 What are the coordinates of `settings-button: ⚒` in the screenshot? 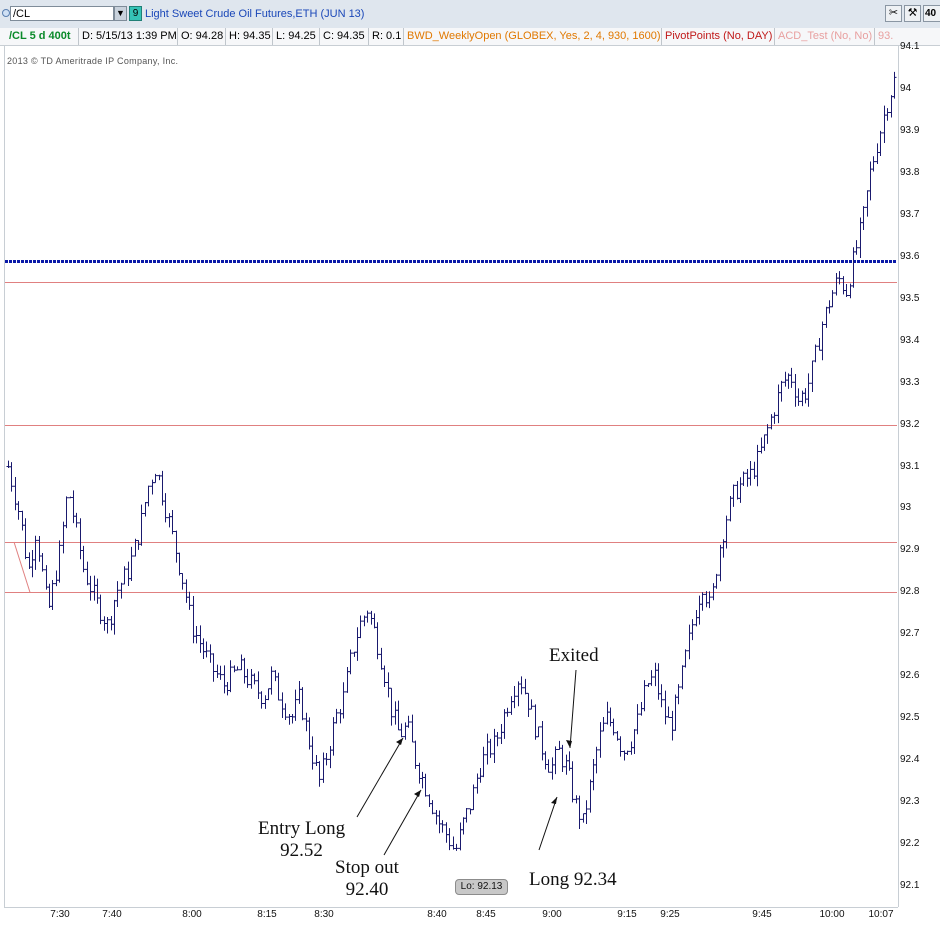 It's located at (912, 13).